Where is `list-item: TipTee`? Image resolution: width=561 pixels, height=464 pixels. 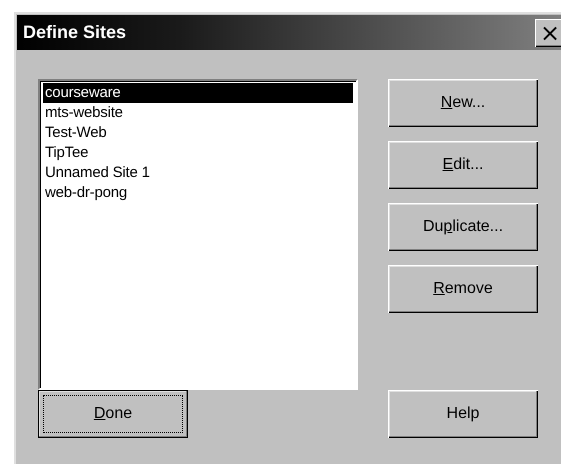 list-item: TipTee is located at coordinates (198, 153).